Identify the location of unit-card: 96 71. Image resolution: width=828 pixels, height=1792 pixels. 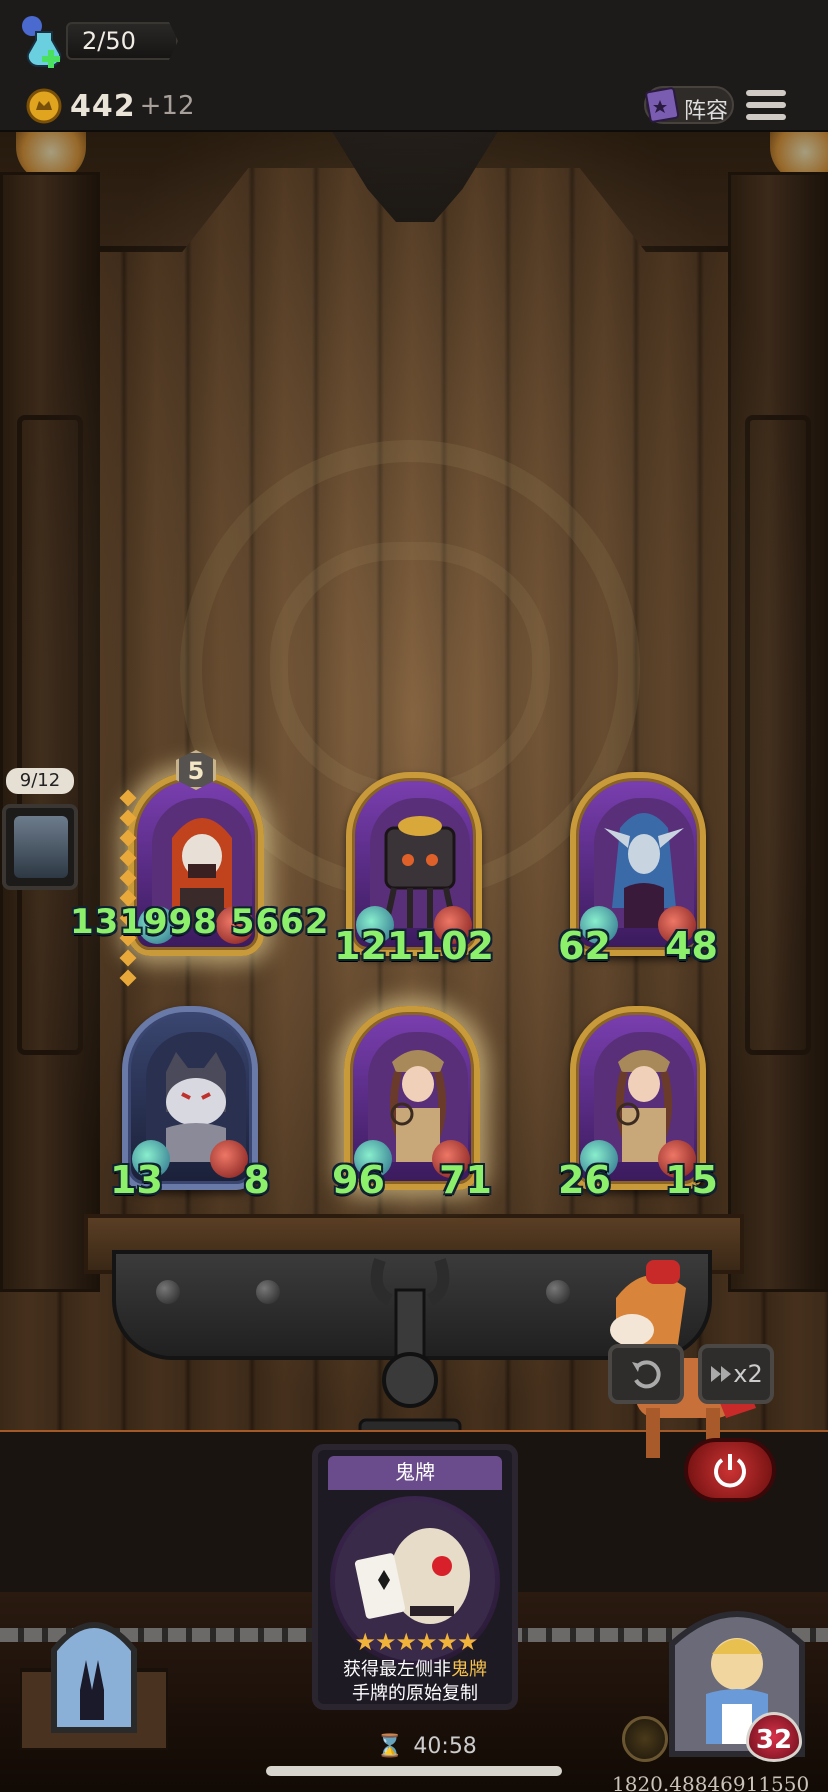
(412, 1104).